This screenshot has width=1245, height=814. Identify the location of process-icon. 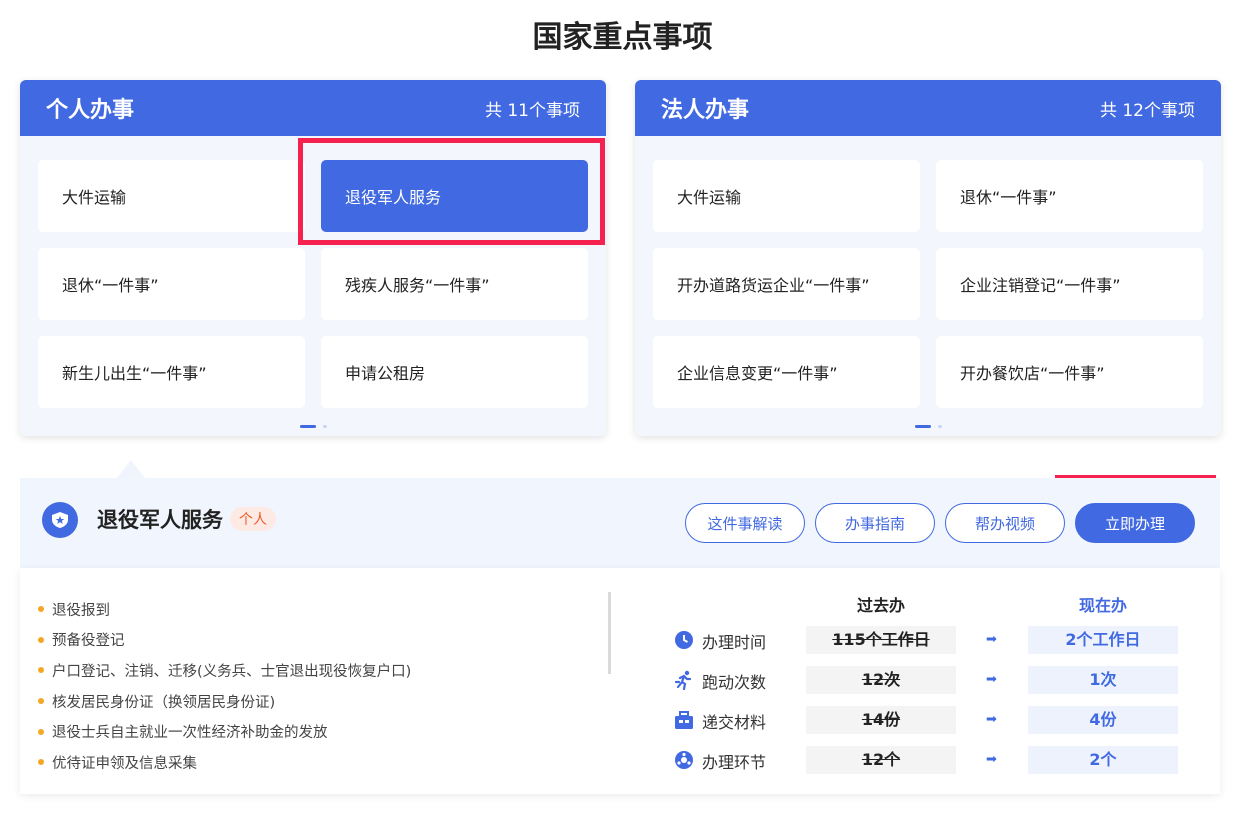
(684, 760).